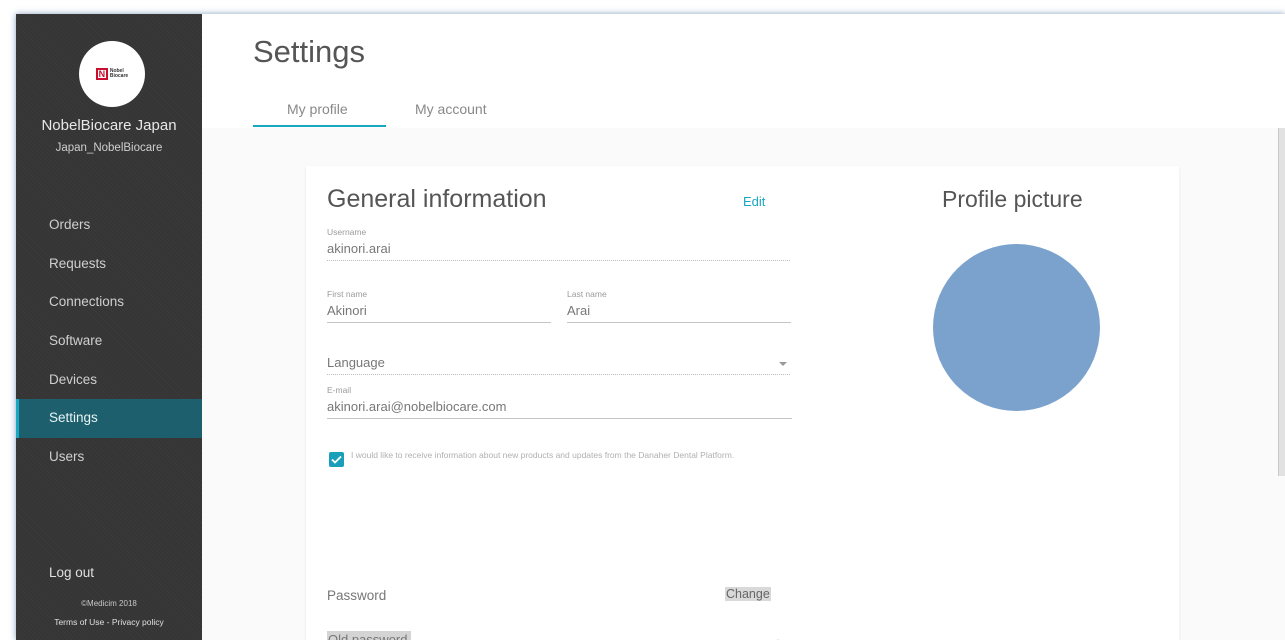 The width and height of the screenshot is (1285, 640). What do you see at coordinates (748, 594) in the screenshot?
I see `change-password-button: Change` at bounding box center [748, 594].